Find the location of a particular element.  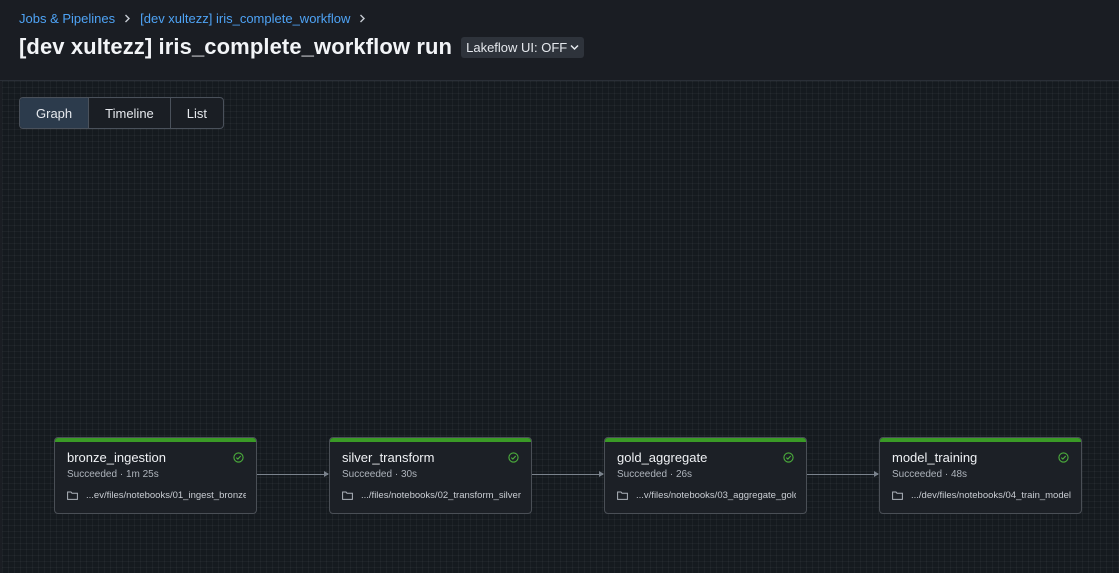

task-name: model_training is located at coordinates (935, 457).